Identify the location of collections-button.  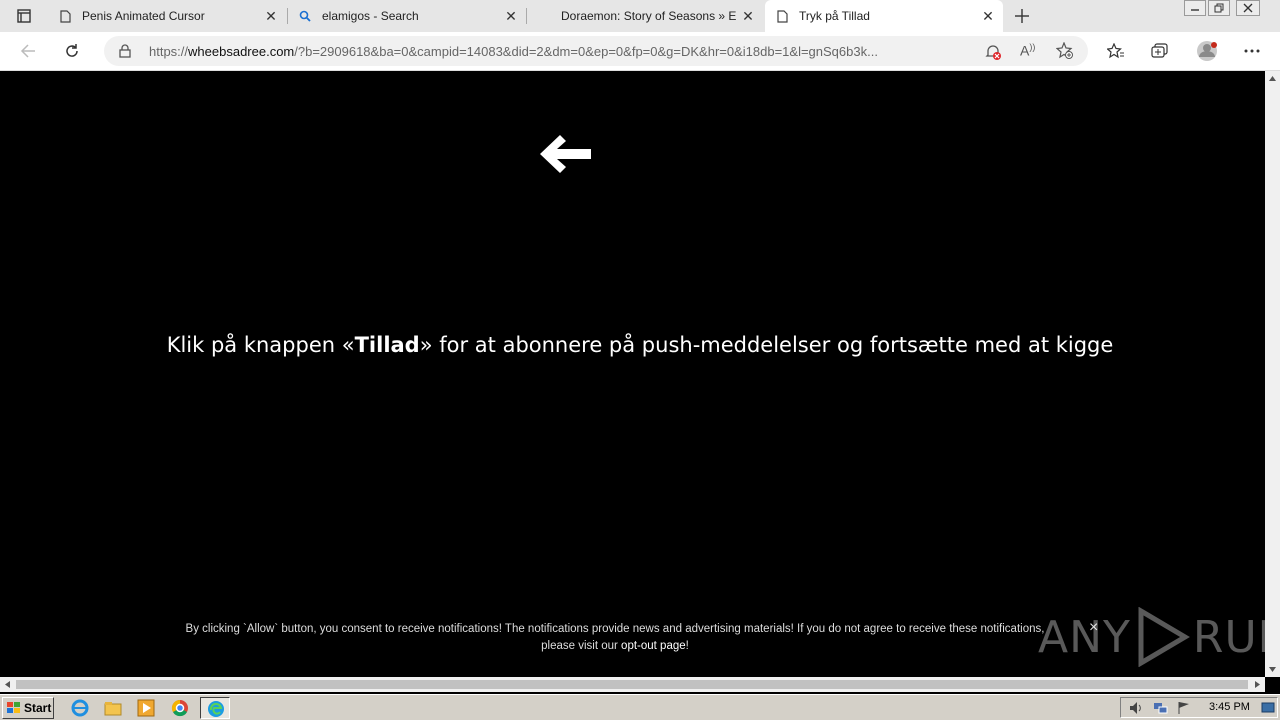
(1160, 51).